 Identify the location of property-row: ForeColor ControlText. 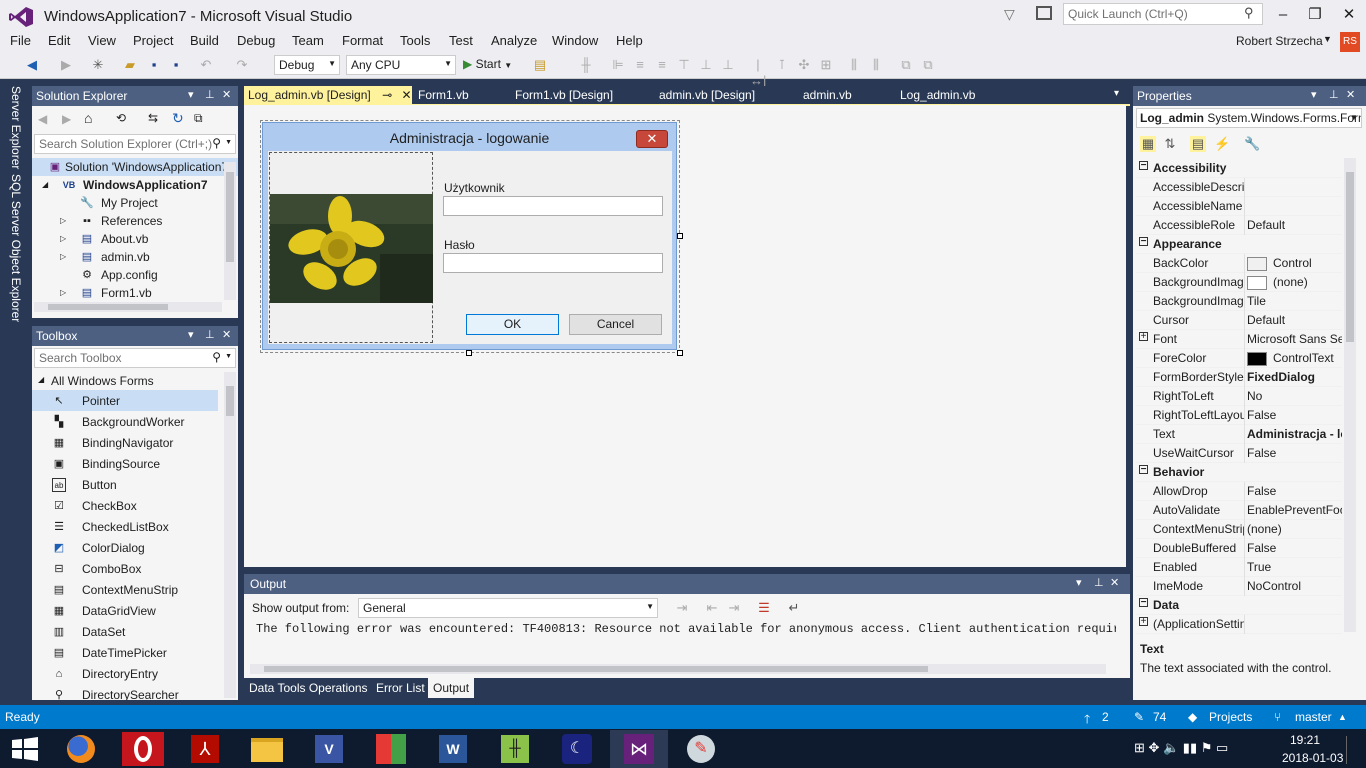
(1239, 358).